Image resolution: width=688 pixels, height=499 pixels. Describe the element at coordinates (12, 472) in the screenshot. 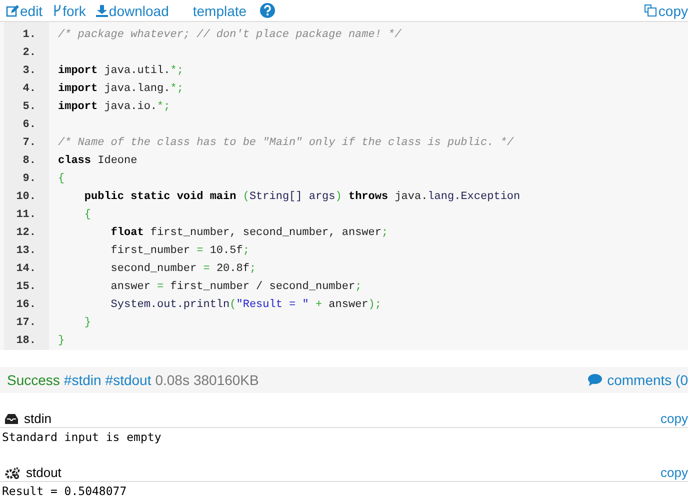

I see `gears-icon` at that location.